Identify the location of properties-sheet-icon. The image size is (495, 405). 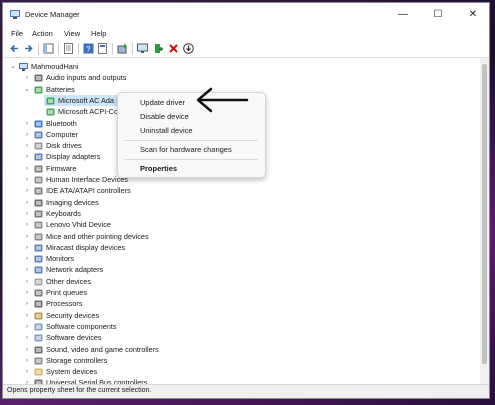
(68, 48).